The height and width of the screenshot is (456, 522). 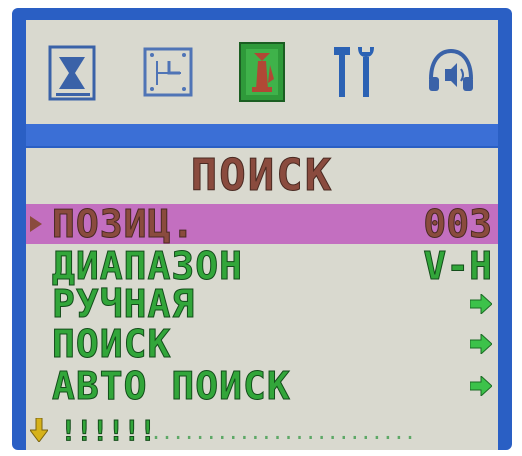 What do you see at coordinates (147, 266) in the screenshot?
I see `row-label: ДИАПАЗОН` at bounding box center [147, 266].